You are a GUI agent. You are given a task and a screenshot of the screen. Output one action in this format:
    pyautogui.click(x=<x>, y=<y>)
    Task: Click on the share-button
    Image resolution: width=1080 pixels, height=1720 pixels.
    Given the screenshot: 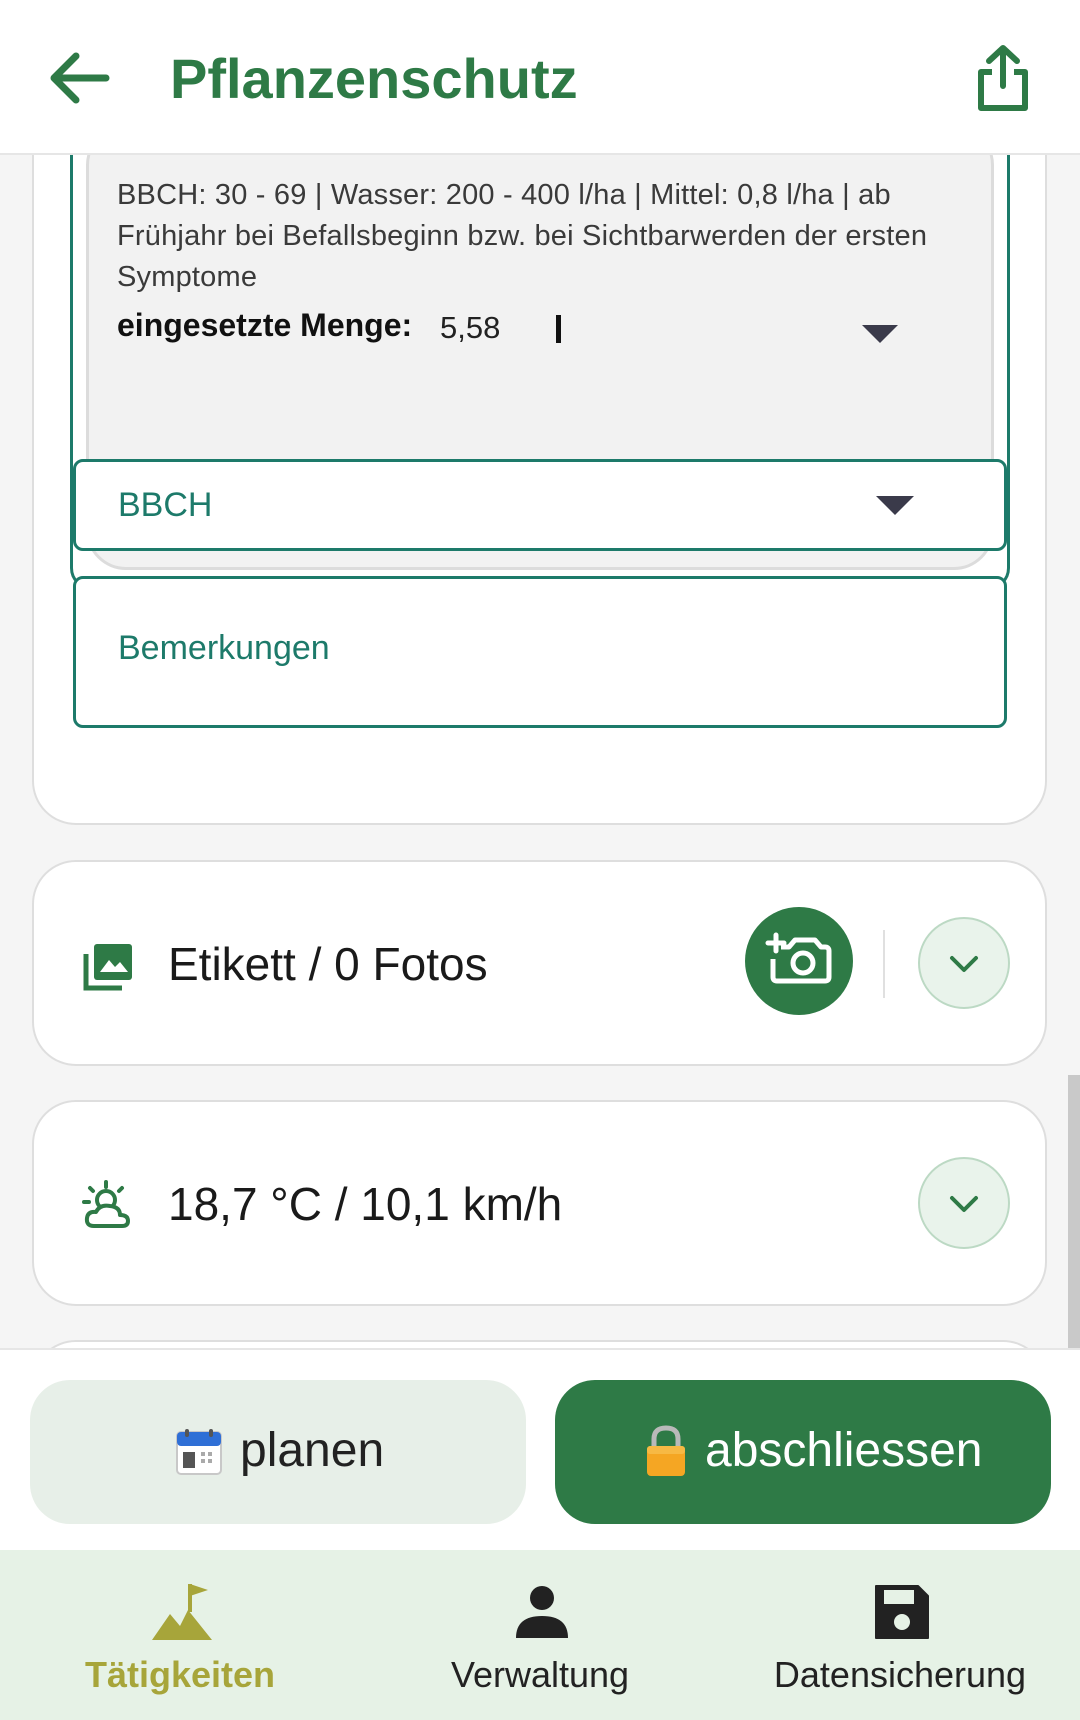 What is the action you would take?
    pyautogui.click(x=1003, y=78)
    